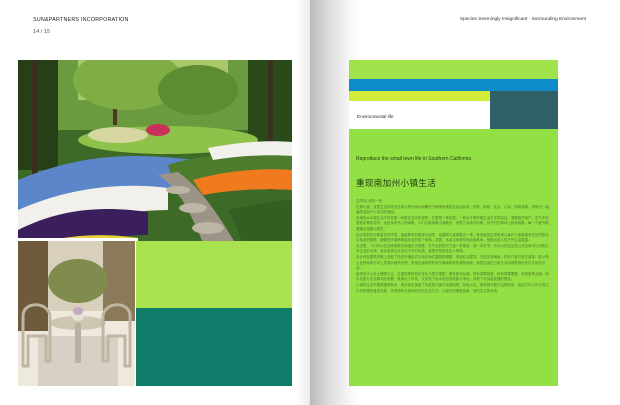  What do you see at coordinates (81, 20) in the screenshot?
I see `brand-name: SUN&PARTNERS INCORPORATION` at bounding box center [81, 20].